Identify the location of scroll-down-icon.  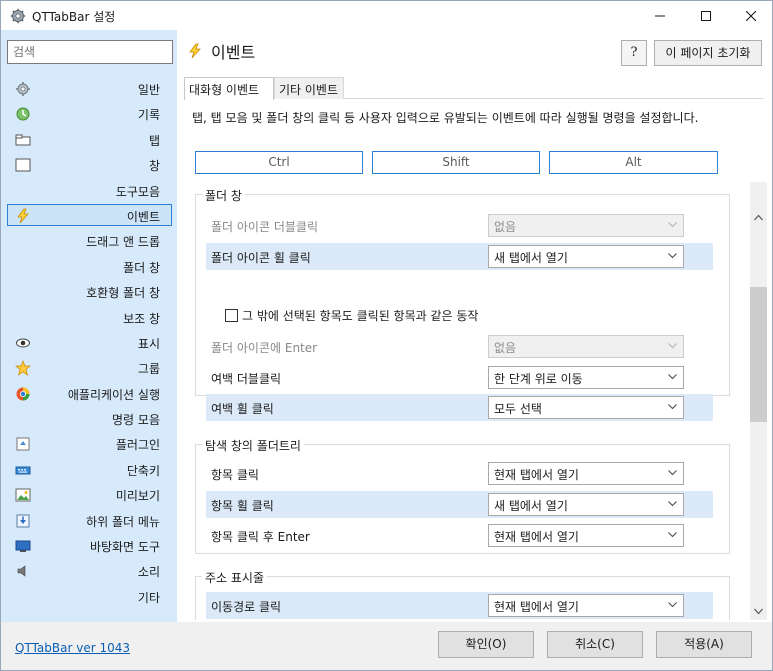
(758, 611).